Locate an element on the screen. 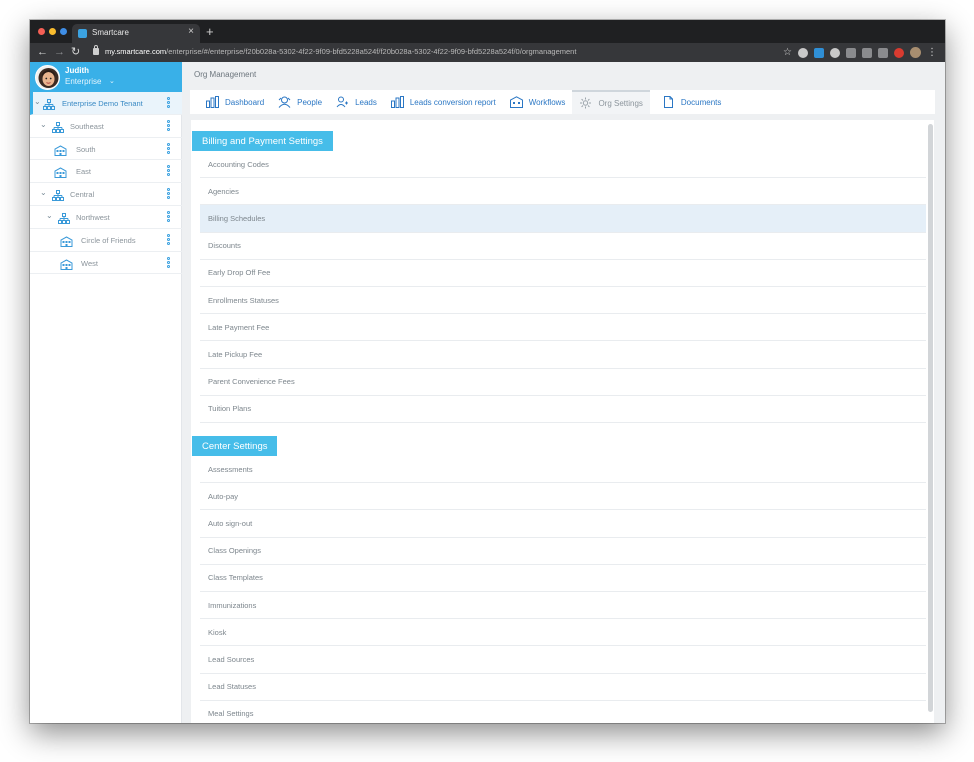 This screenshot has width=974, height=762. list-item: Auto-pay is located at coordinates (563, 497).